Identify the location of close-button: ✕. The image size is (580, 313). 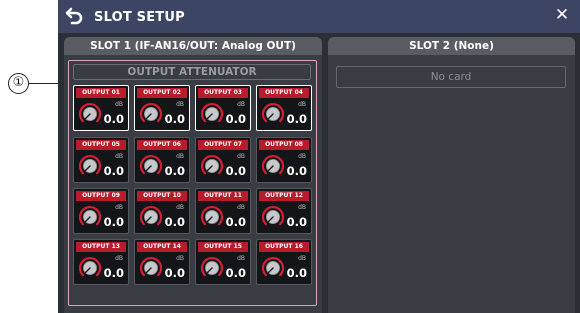
(562, 15).